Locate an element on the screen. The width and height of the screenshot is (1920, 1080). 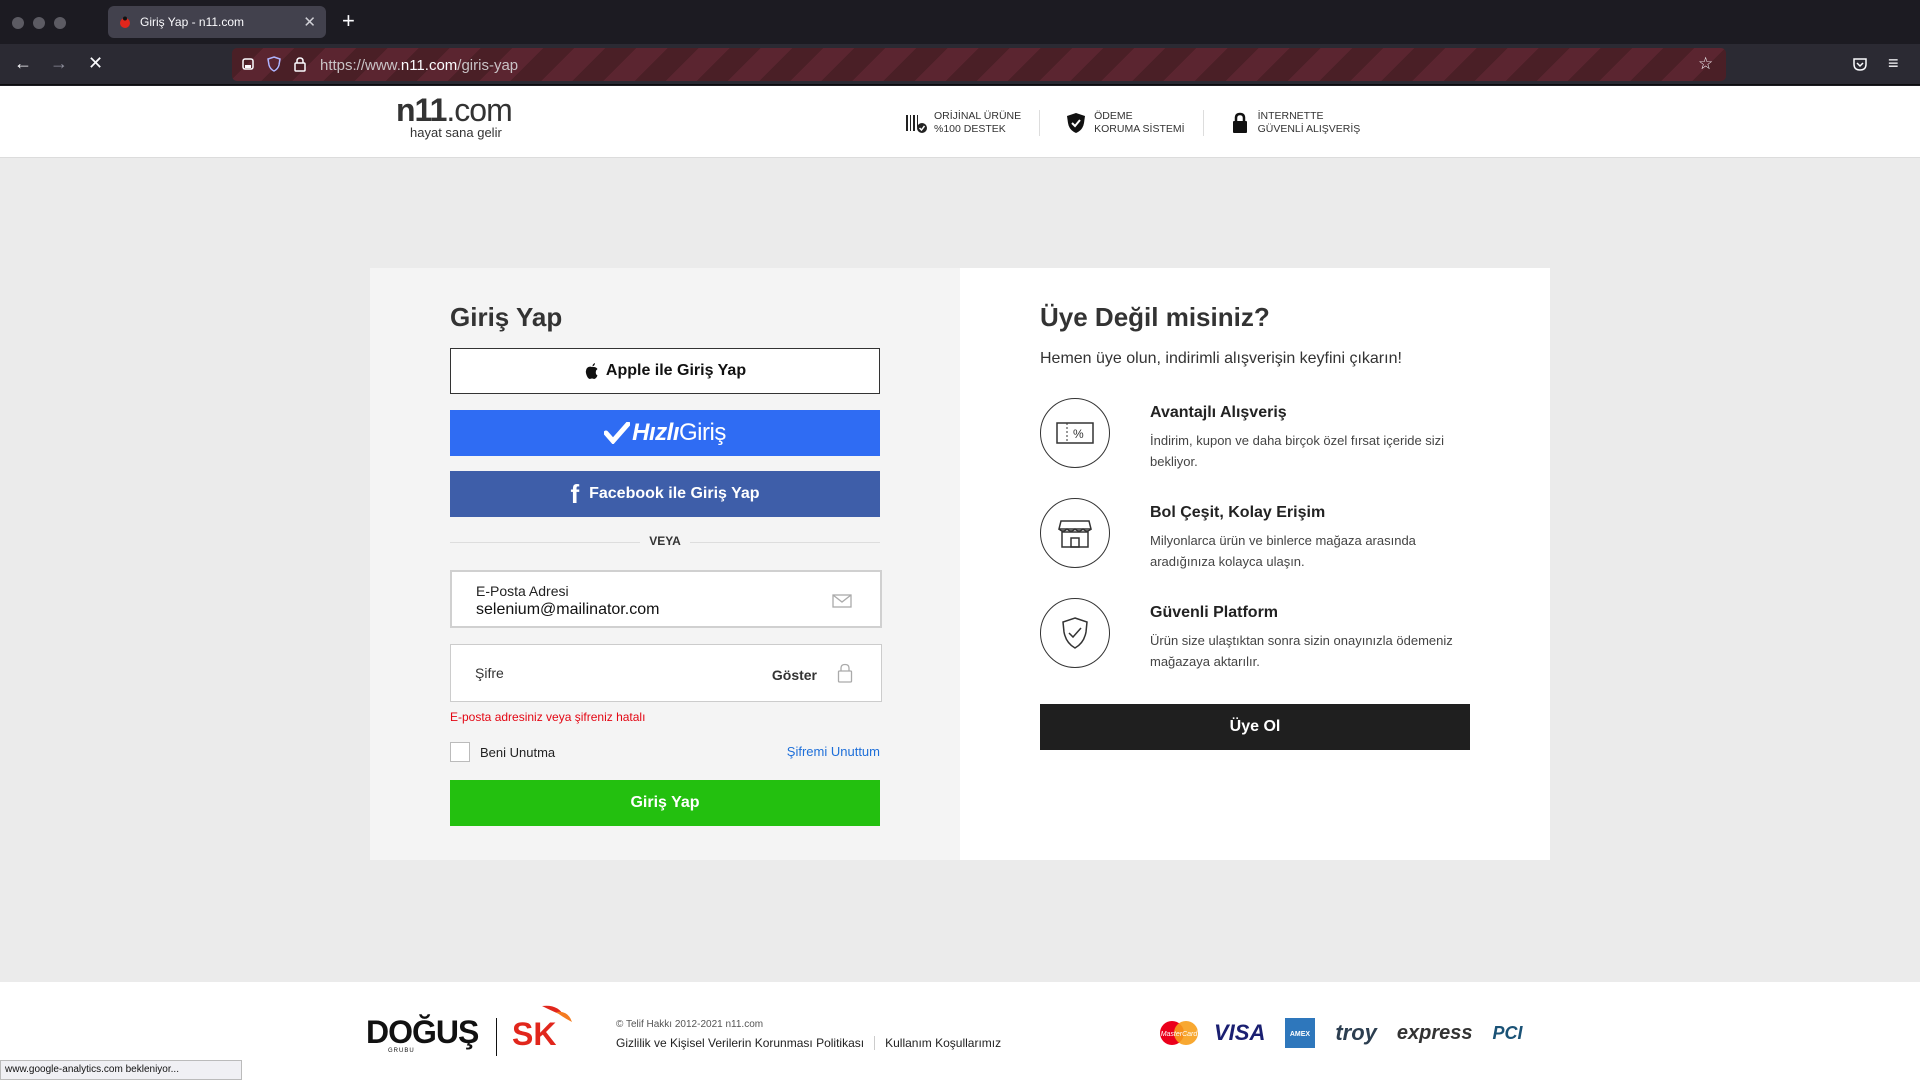
divider-text: VEYA is located at coordinates (665, 541).